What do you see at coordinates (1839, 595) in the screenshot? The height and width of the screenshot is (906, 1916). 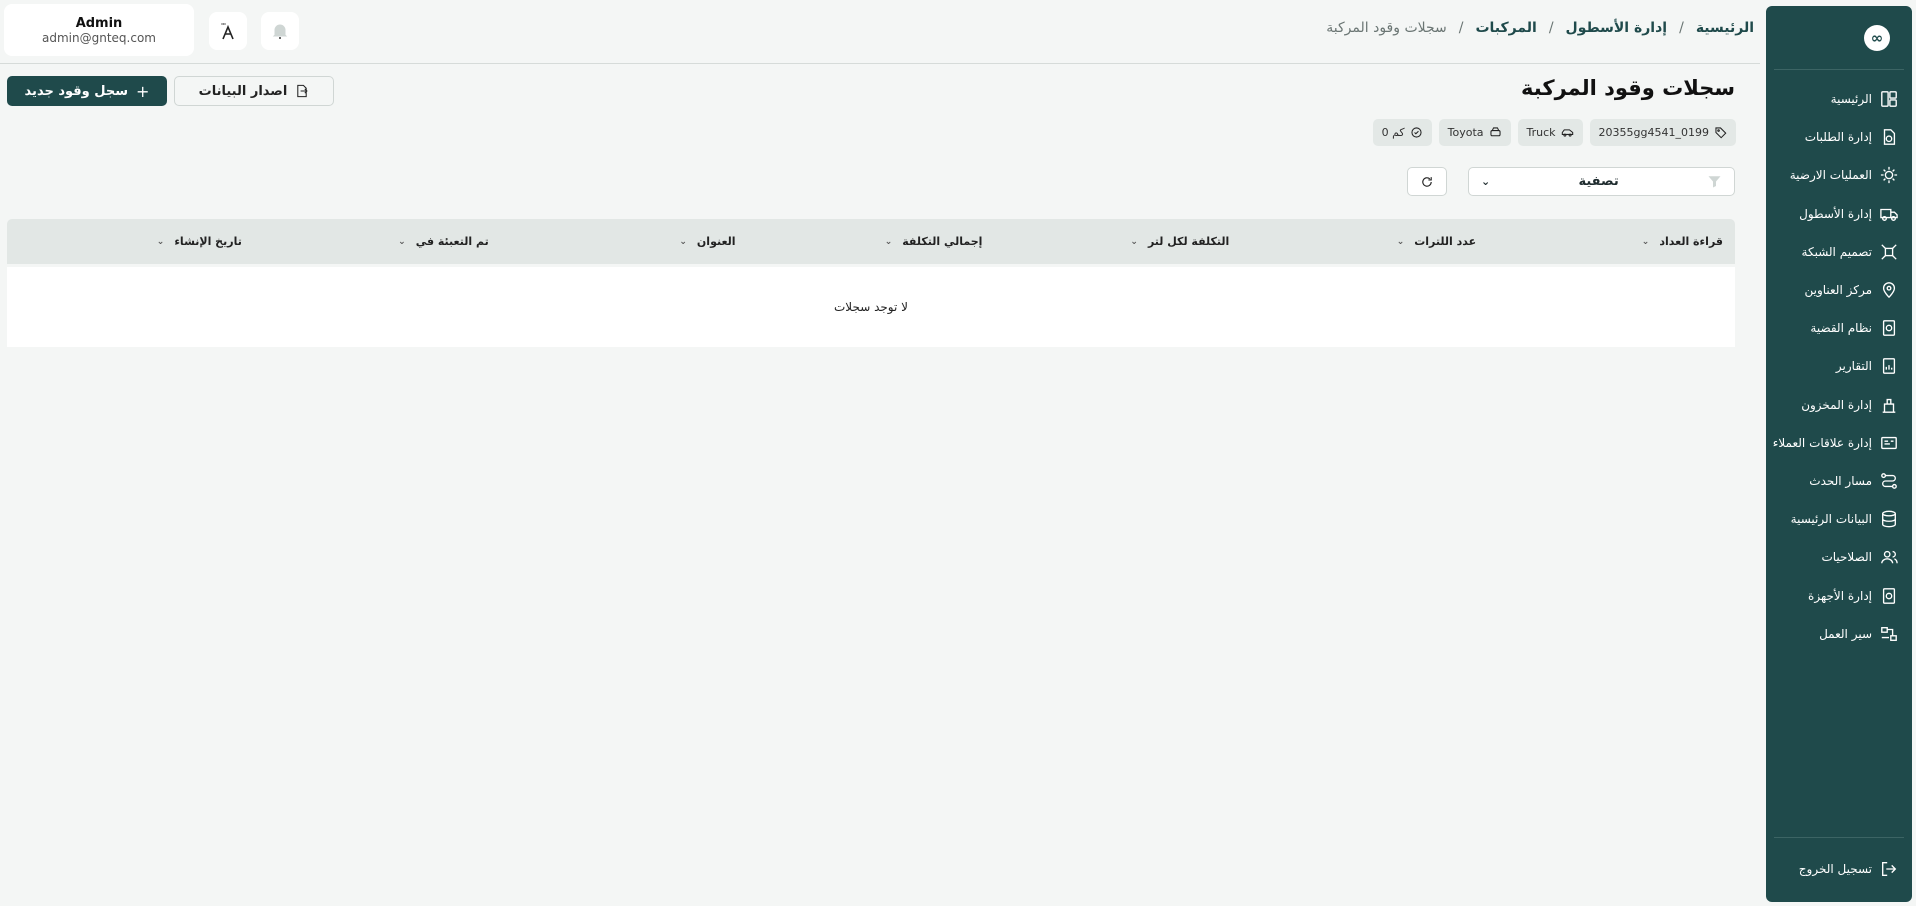 I see `sidebar-item-devices: إدارة الأجهزة` at bounding box center [1839, 595].